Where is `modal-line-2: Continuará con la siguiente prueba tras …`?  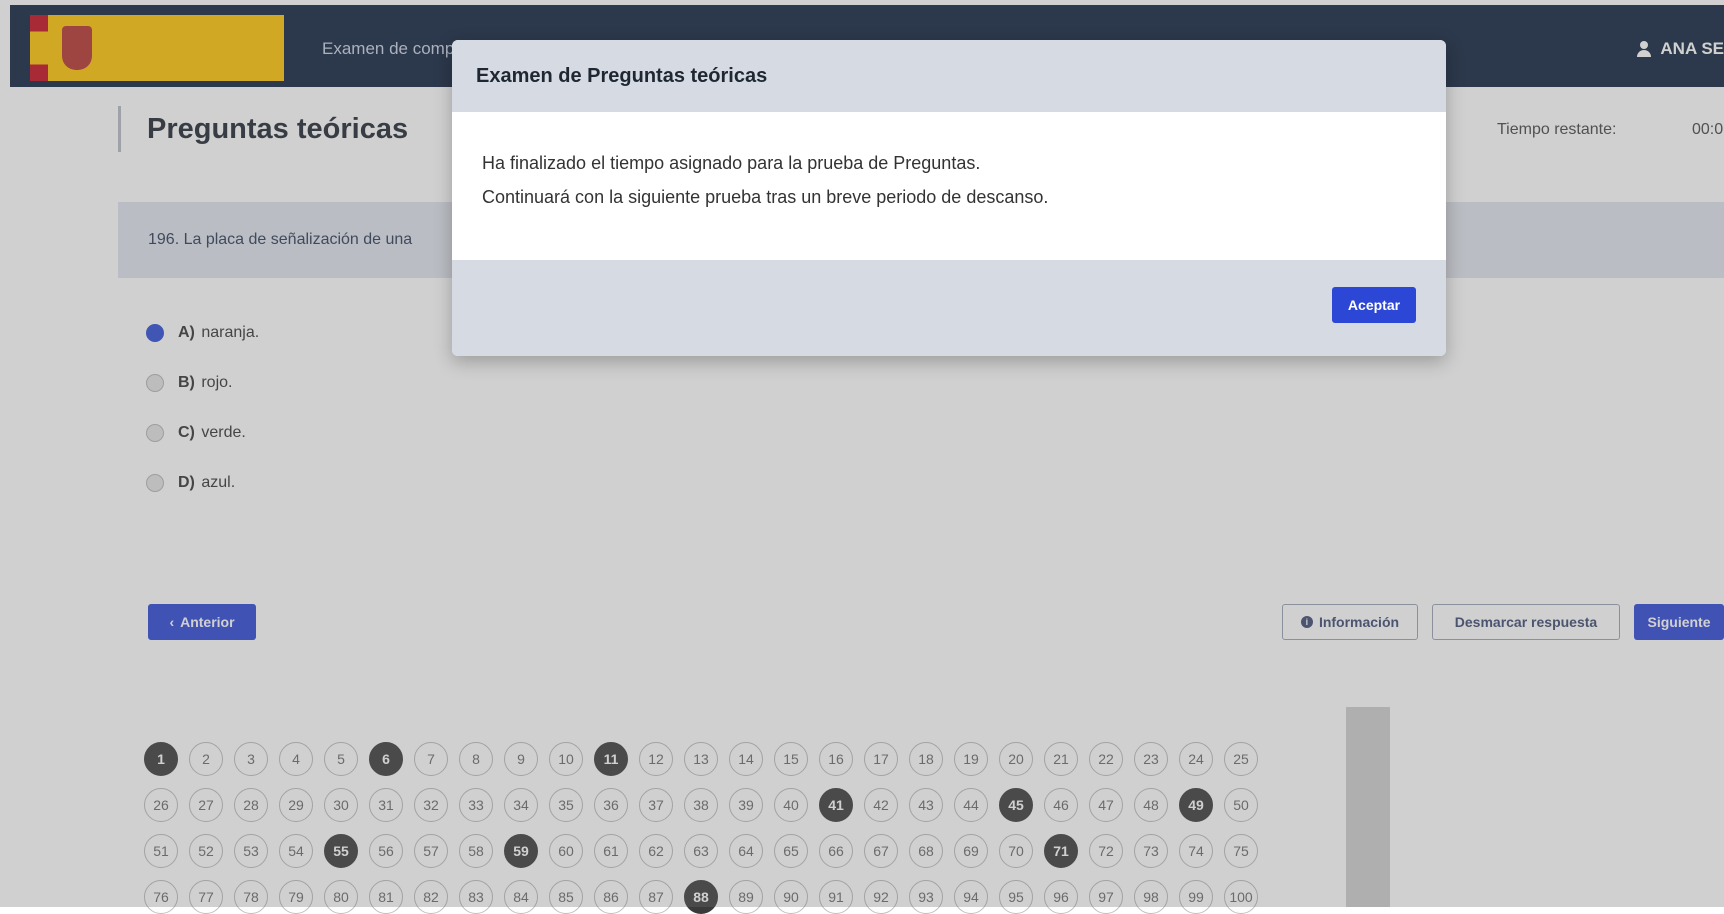
modal-line-2: Continuará con la siguiente prueba tras … is located at coordinates (765, 197).